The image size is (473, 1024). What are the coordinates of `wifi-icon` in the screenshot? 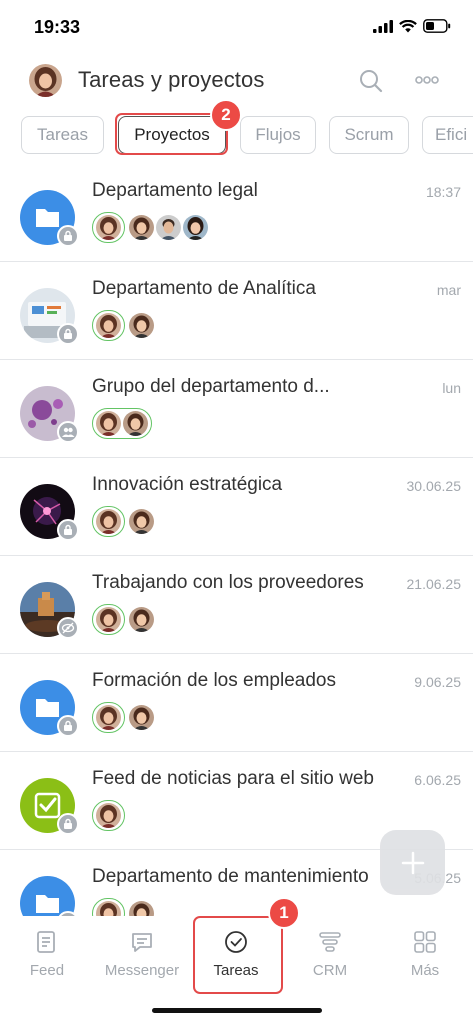 It's located at (408, 25).